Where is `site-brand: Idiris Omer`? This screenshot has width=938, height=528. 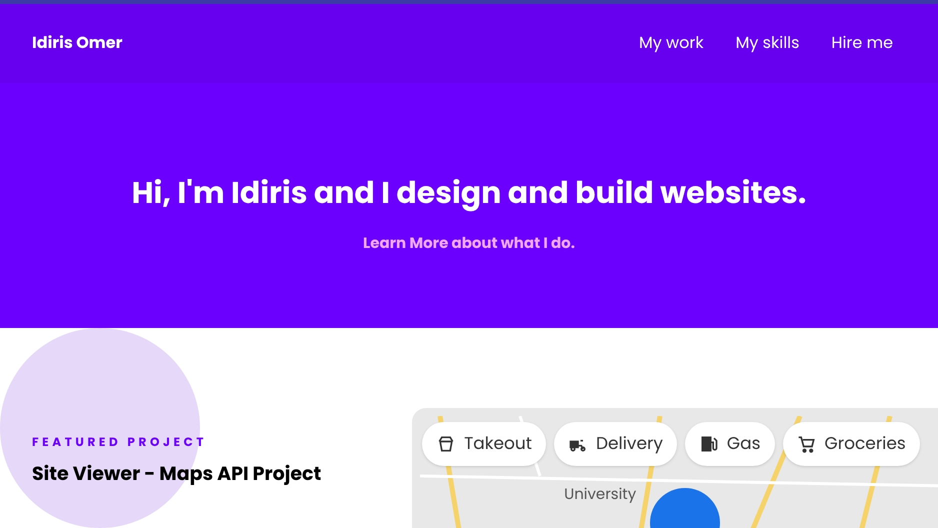 site-brand: Idiris Omer is located at coordinates (77, 43).